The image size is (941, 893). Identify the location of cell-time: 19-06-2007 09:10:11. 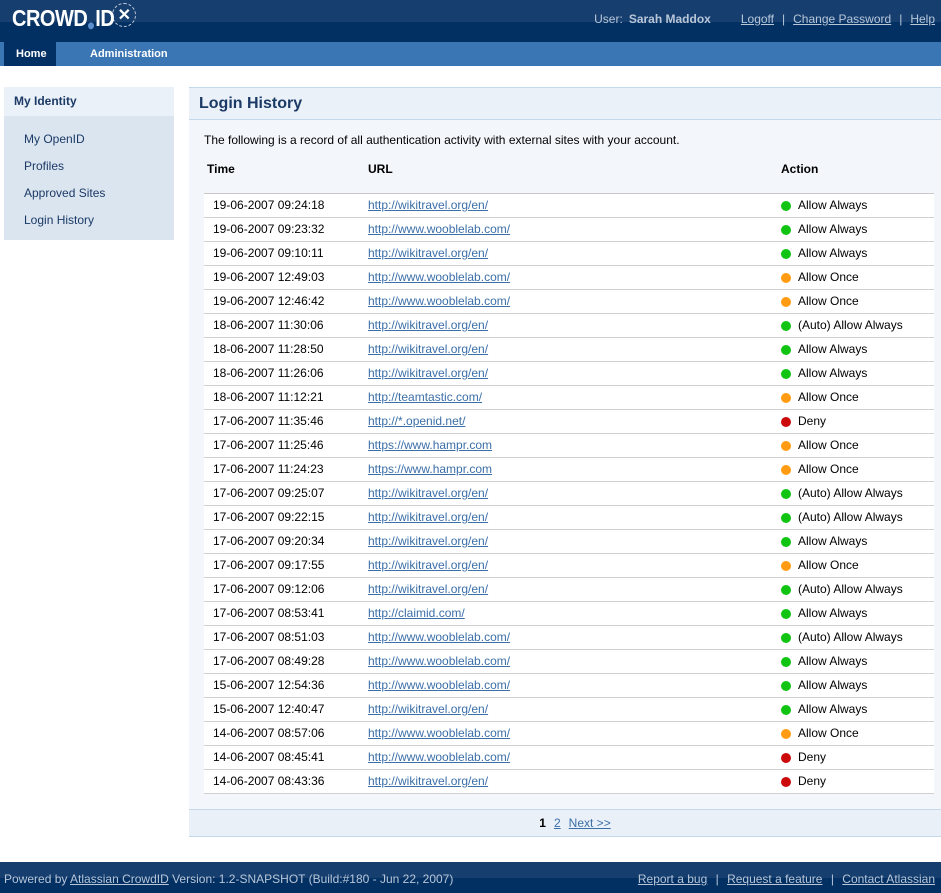
(268, 253).